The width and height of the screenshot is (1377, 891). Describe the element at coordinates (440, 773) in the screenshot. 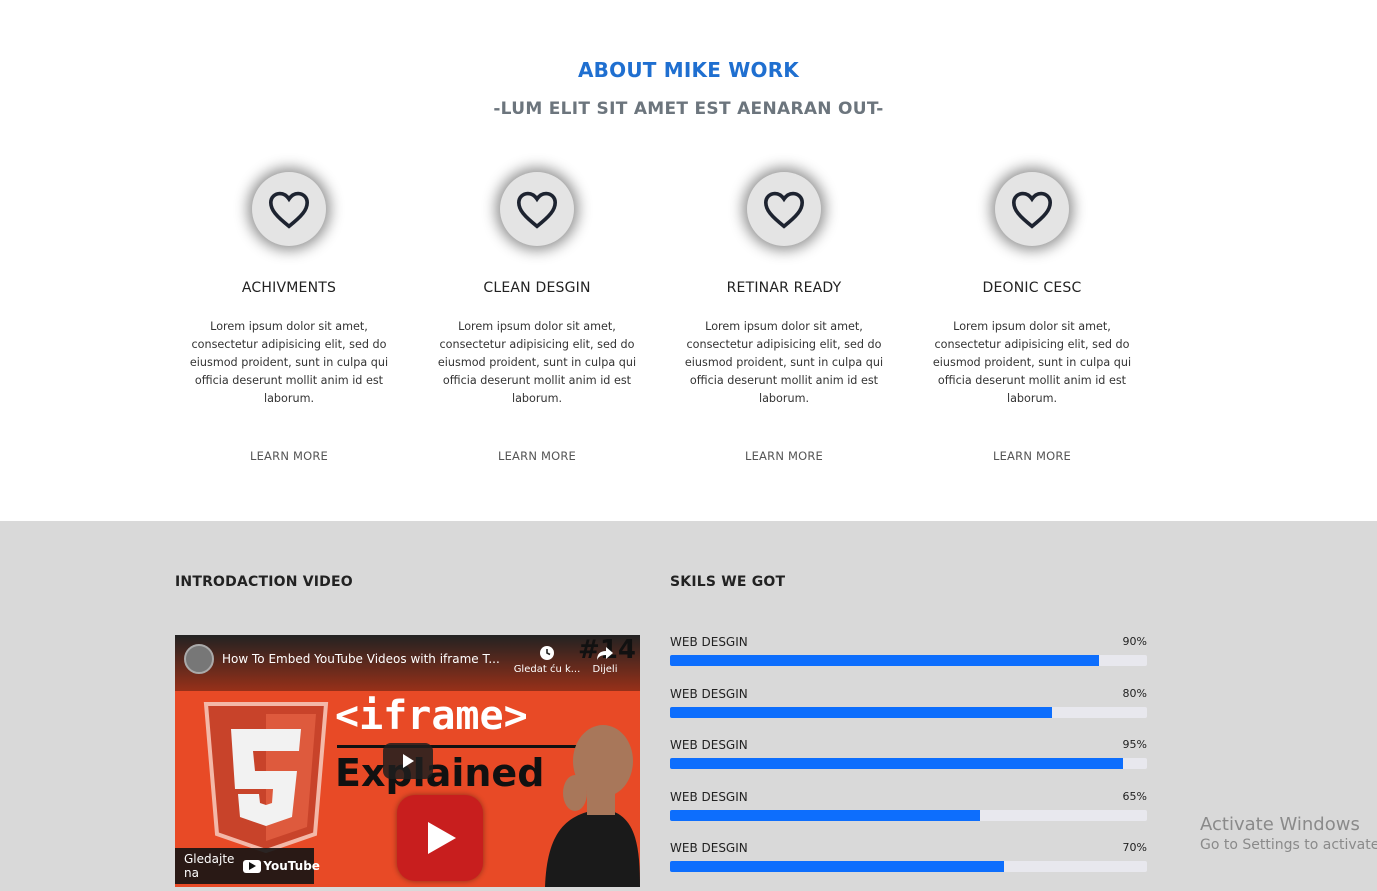

I see `thumbnail-subheadline: Explained` at that location.